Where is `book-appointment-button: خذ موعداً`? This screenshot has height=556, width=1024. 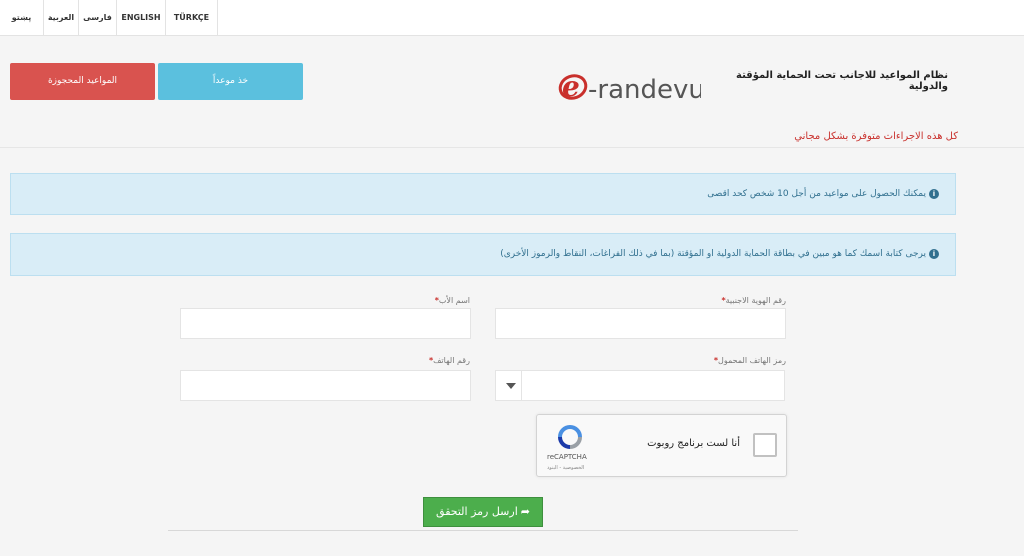 book-appointment-button: خذ موعداً is located at coordinates (230, 81).